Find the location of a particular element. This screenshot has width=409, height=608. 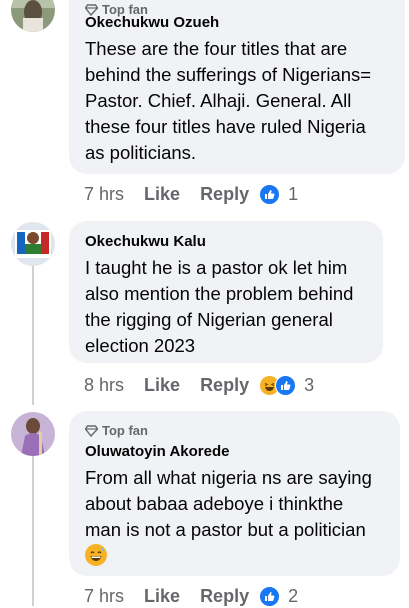

author-name: Oluwatoyin Akorede is located at coordinates (157, 451).